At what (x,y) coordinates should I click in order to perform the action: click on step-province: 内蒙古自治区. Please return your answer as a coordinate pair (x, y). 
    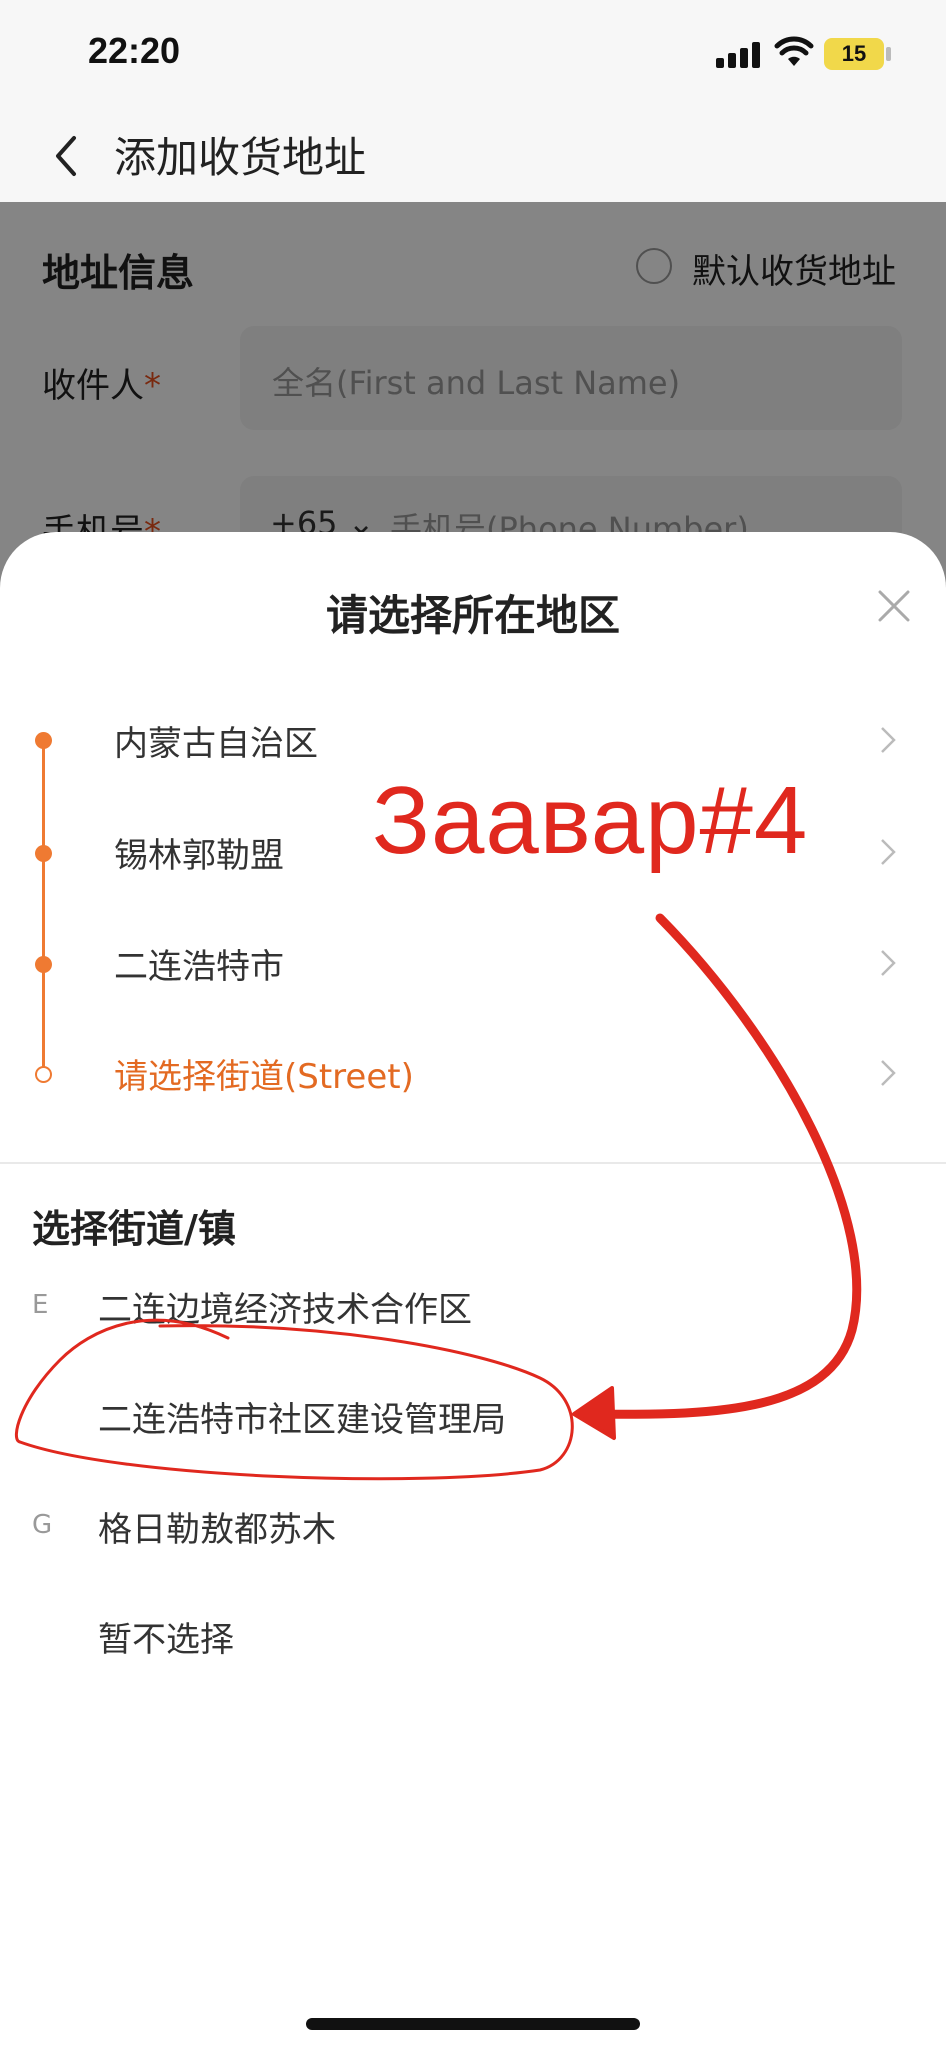
    Looking at the image, I should click on (473, 740).